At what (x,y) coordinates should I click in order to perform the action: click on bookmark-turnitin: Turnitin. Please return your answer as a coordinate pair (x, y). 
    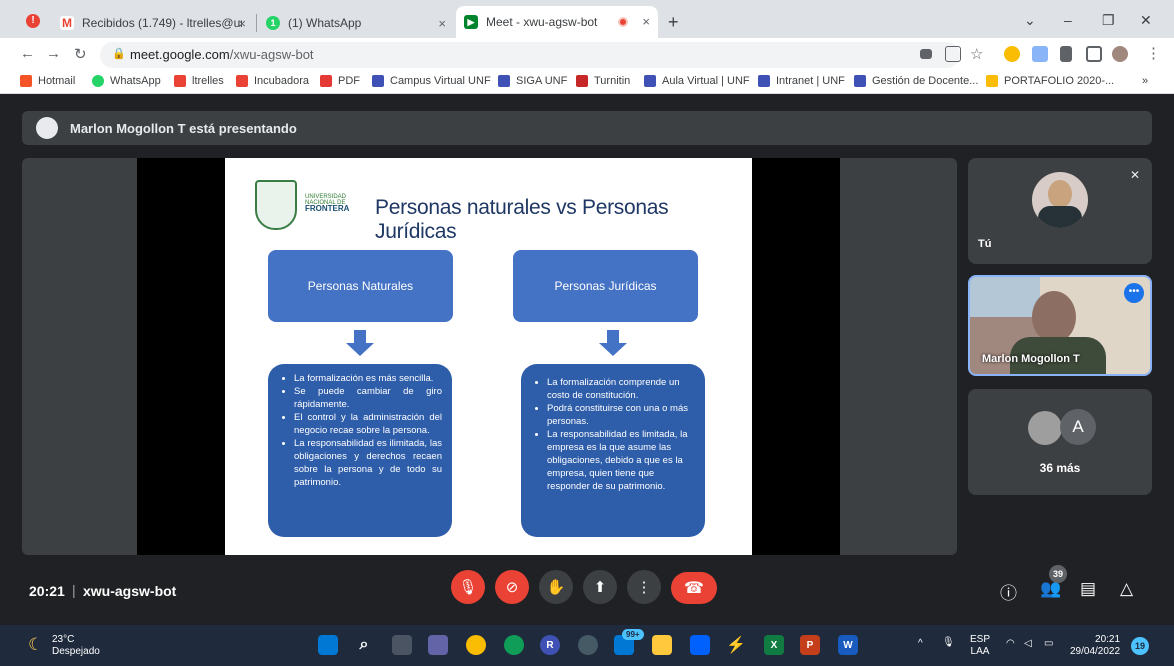
    Looking at the image, I should click on (603, 81).